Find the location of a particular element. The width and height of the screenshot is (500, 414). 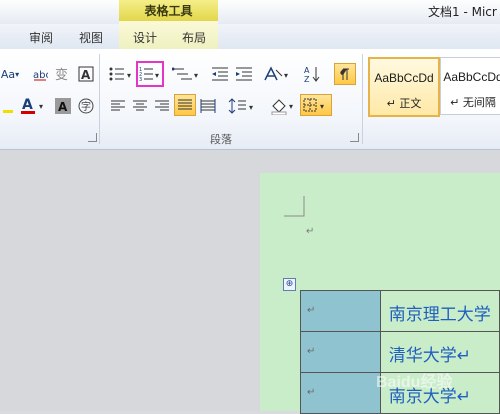

paragraph-mark: ↵ is located at coordinates (310, 231).